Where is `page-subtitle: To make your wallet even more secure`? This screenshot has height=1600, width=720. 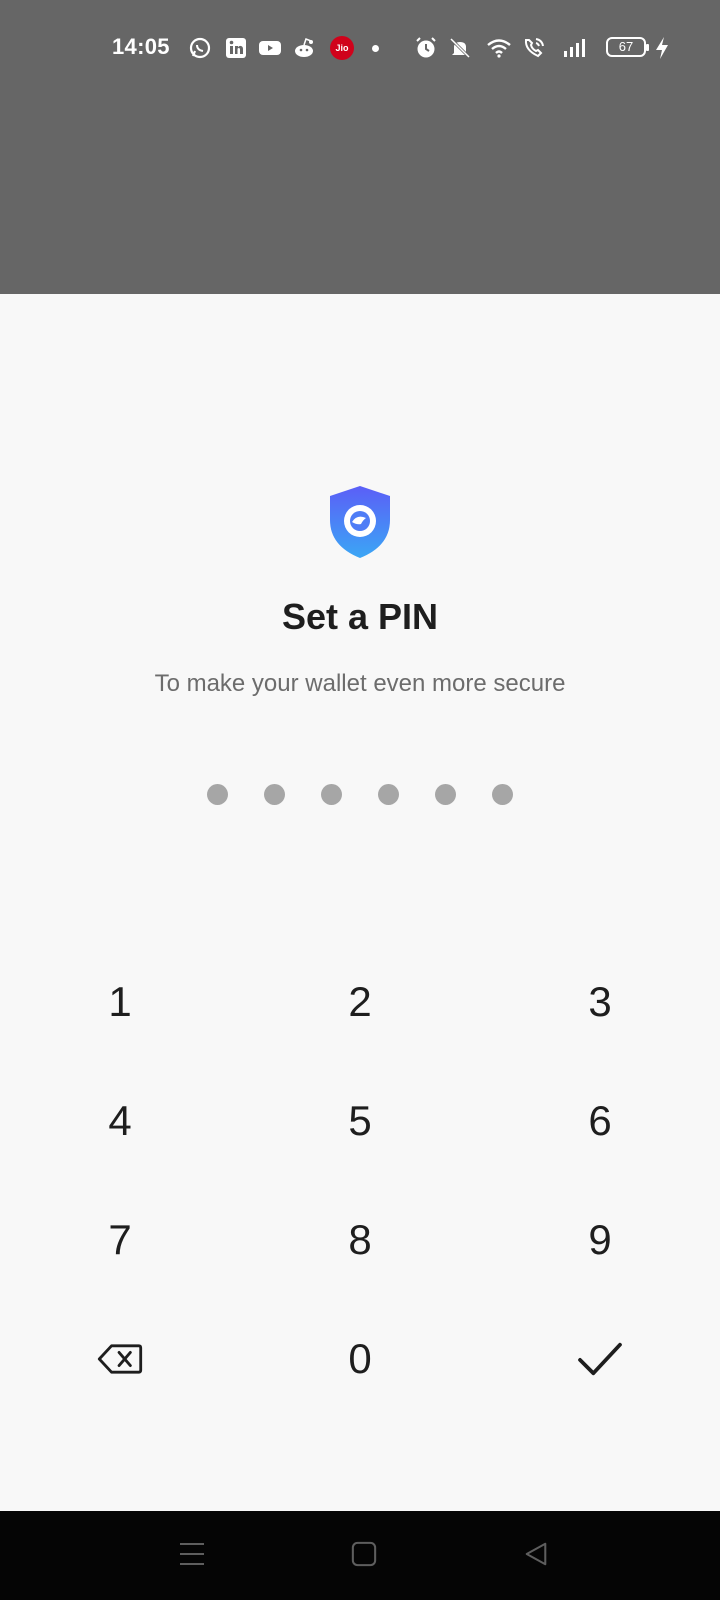
page-subtitle: To make your wallet even more secure is located at coordinates (360, 683).